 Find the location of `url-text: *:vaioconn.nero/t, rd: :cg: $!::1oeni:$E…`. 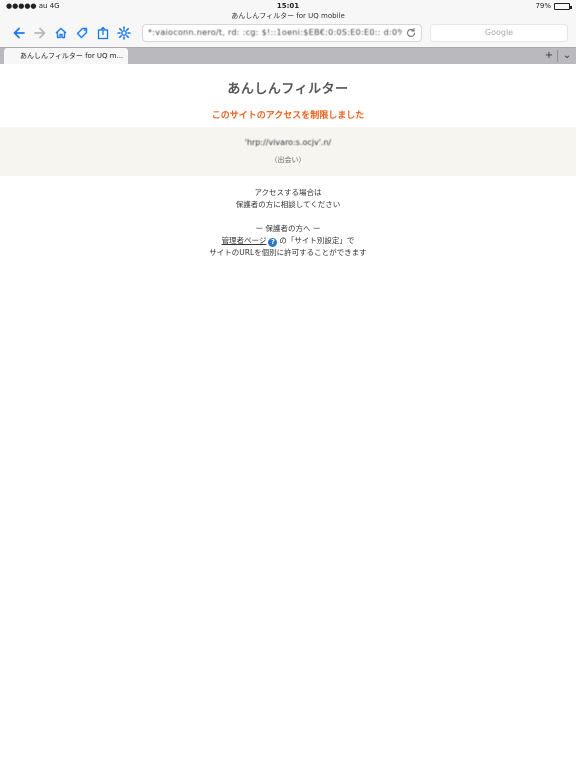

url-text: *:vaioconn.nero/t, rd: :cg: $!::1oeni:$E… is located at coordinates (275, 32).